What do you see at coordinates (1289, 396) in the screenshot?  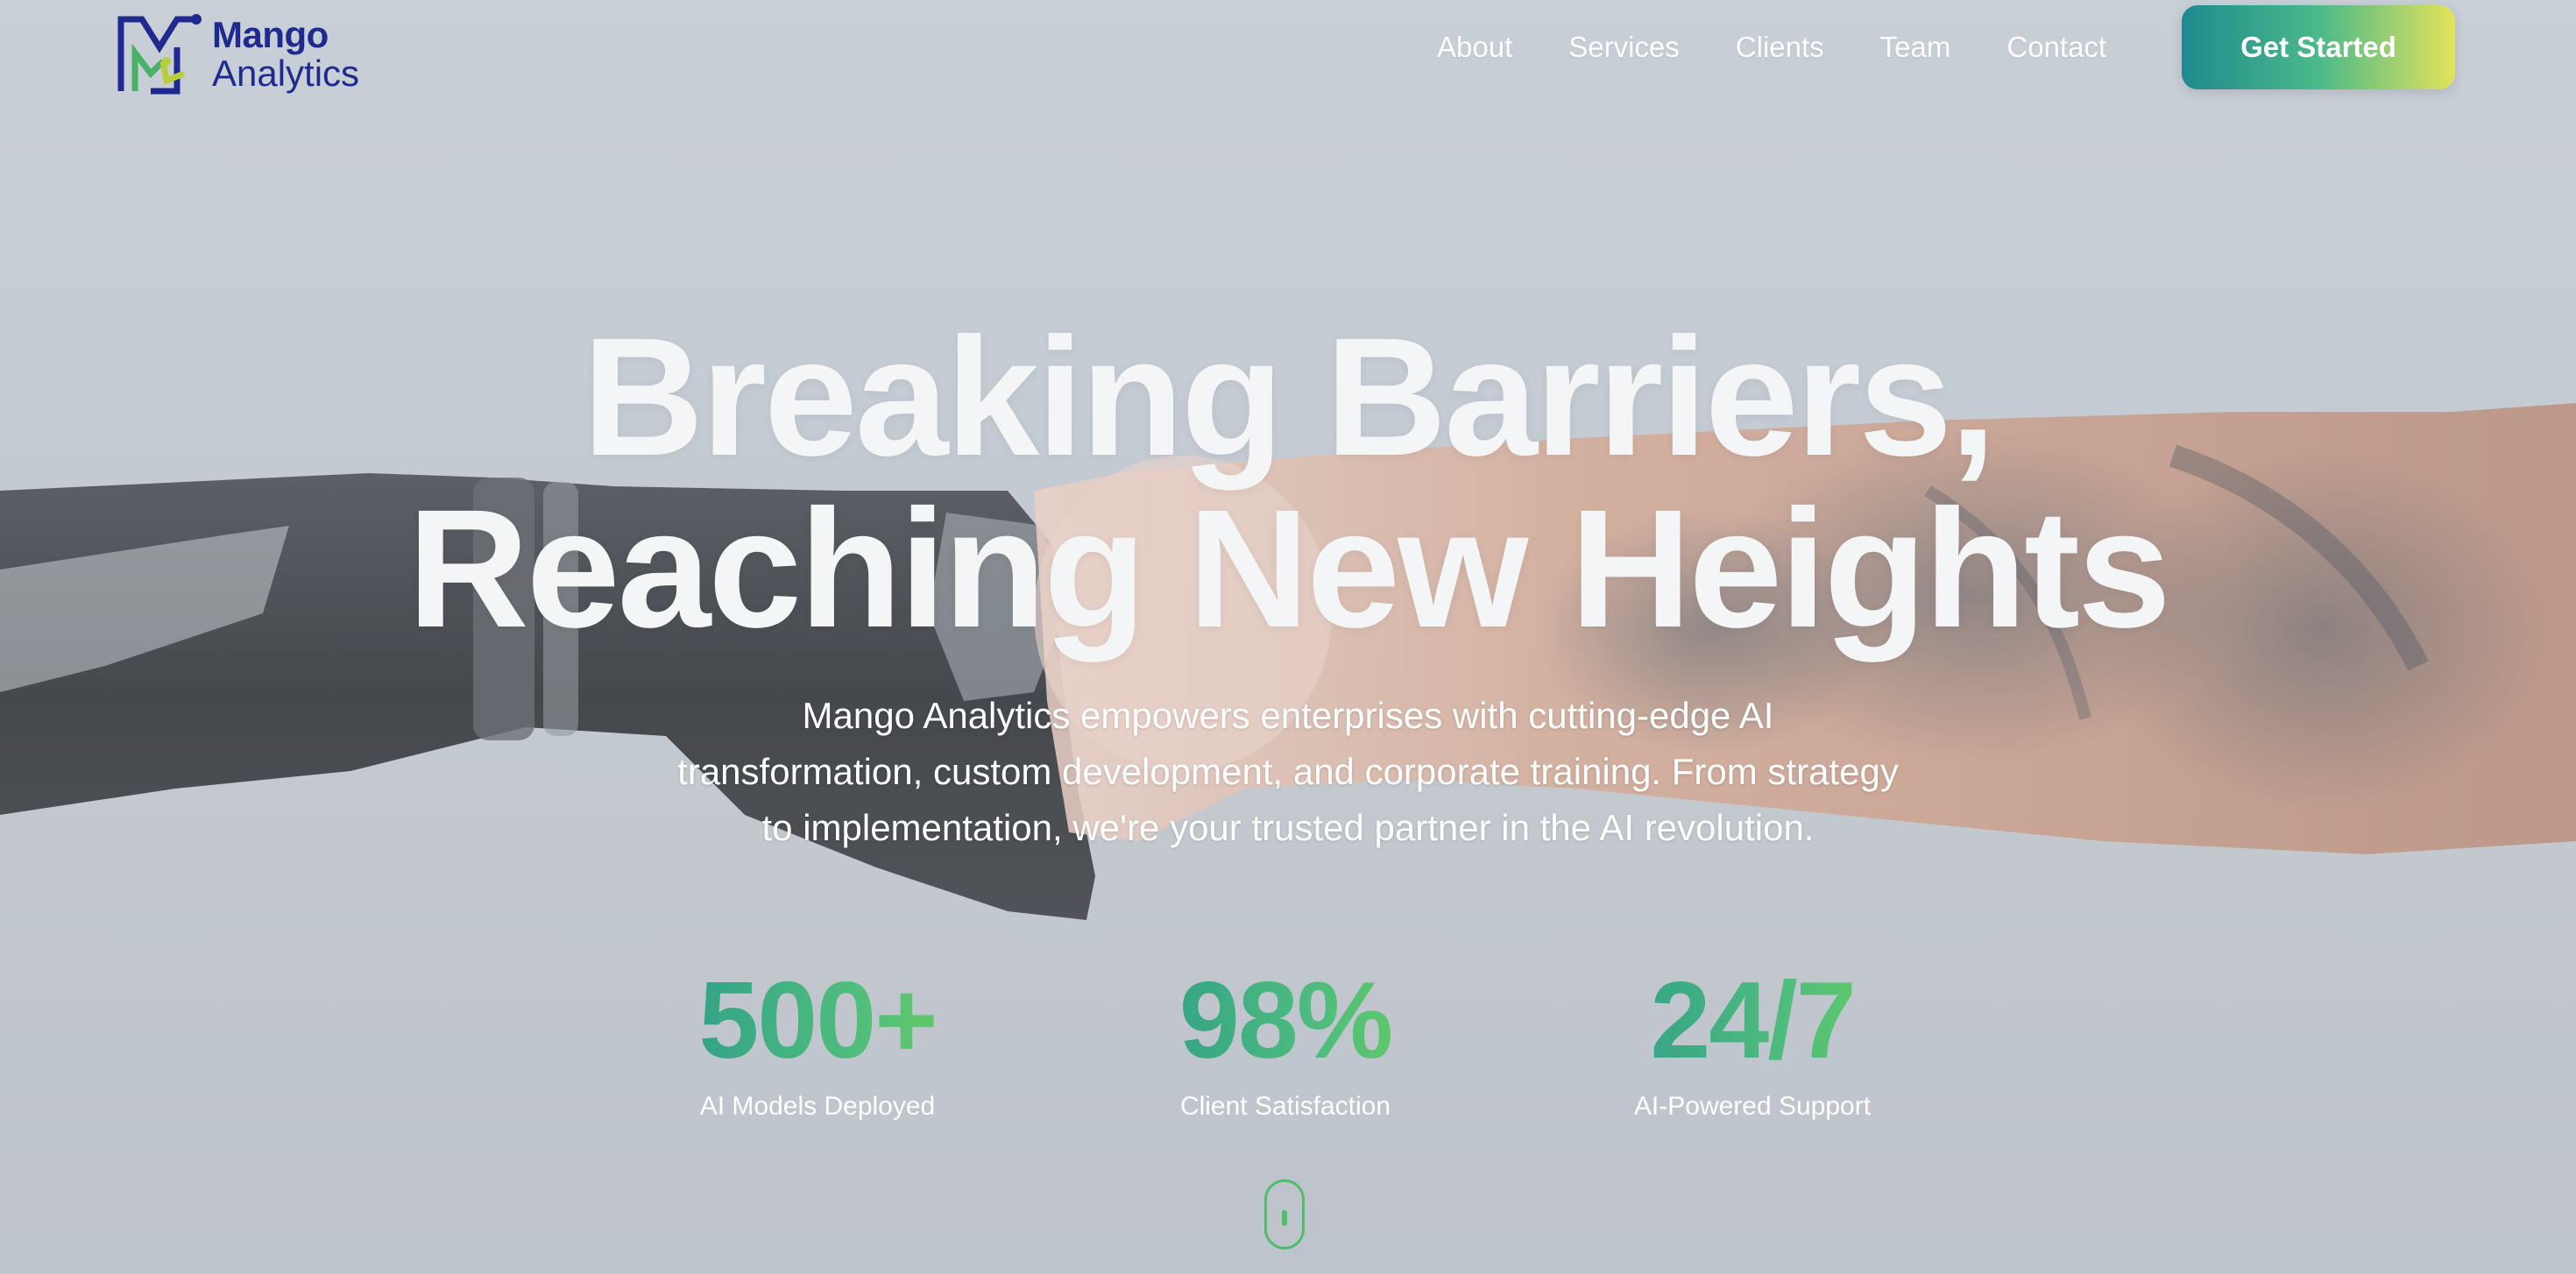 I see `hero-title-line1: Breaking Barriers,` at bounding box center [1289, 396].